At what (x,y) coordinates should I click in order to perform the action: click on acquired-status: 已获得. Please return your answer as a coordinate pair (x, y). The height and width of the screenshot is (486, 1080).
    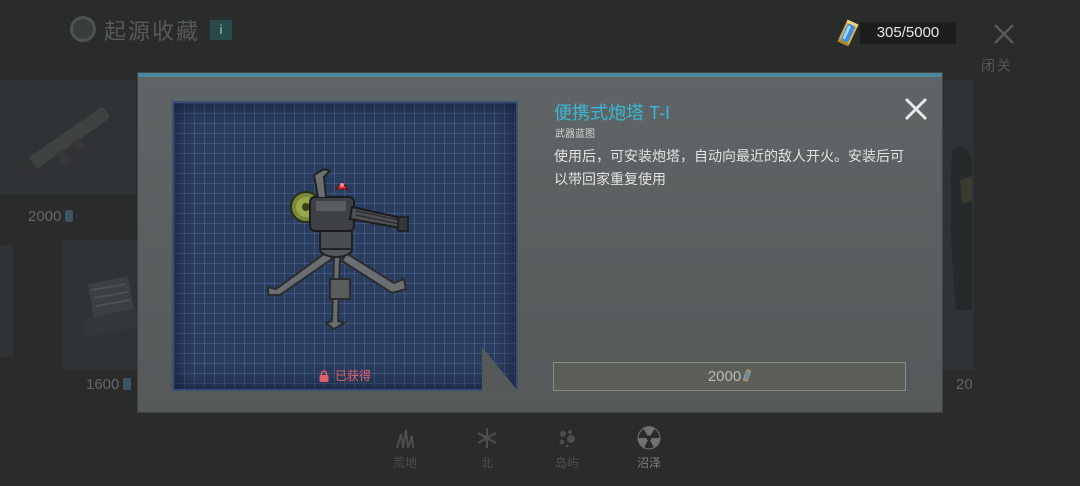
    Looking at the image, I should click on (345, 375).